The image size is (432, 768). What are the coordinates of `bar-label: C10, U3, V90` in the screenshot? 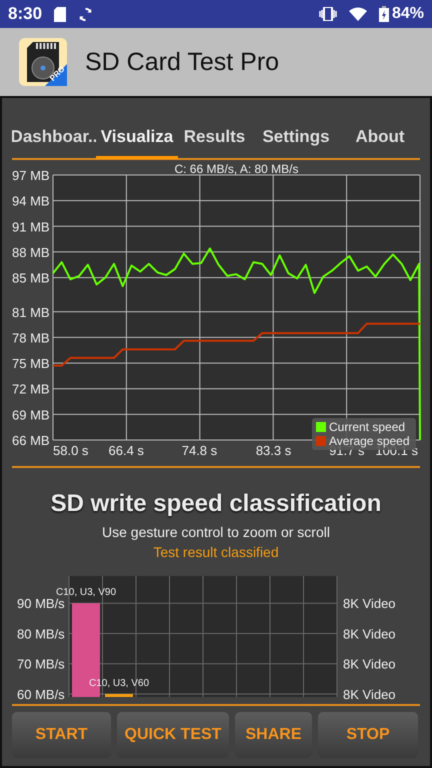 It's located at (86, 592).